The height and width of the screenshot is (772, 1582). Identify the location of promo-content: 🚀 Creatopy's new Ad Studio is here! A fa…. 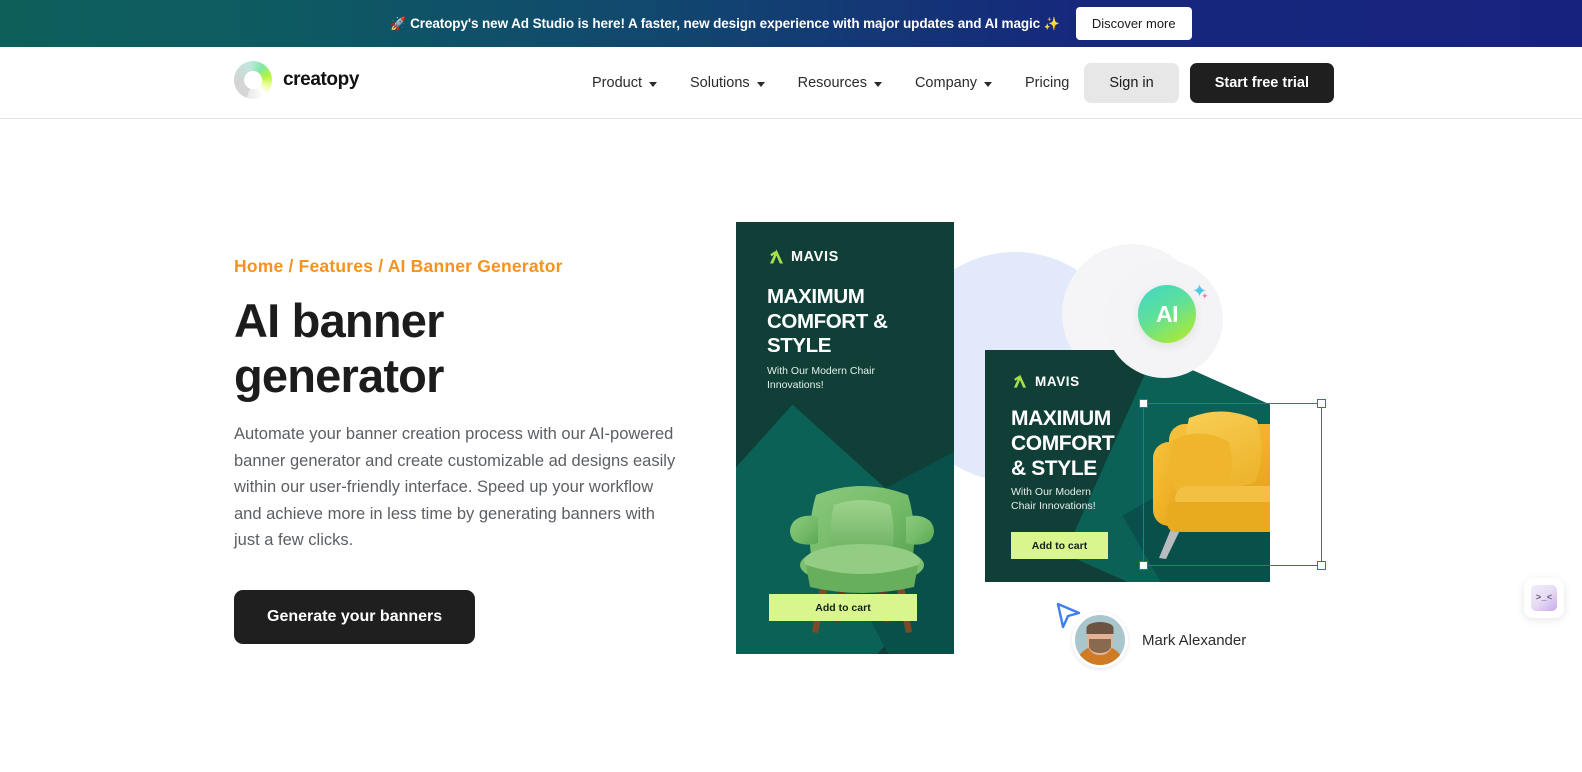
(791, 23).